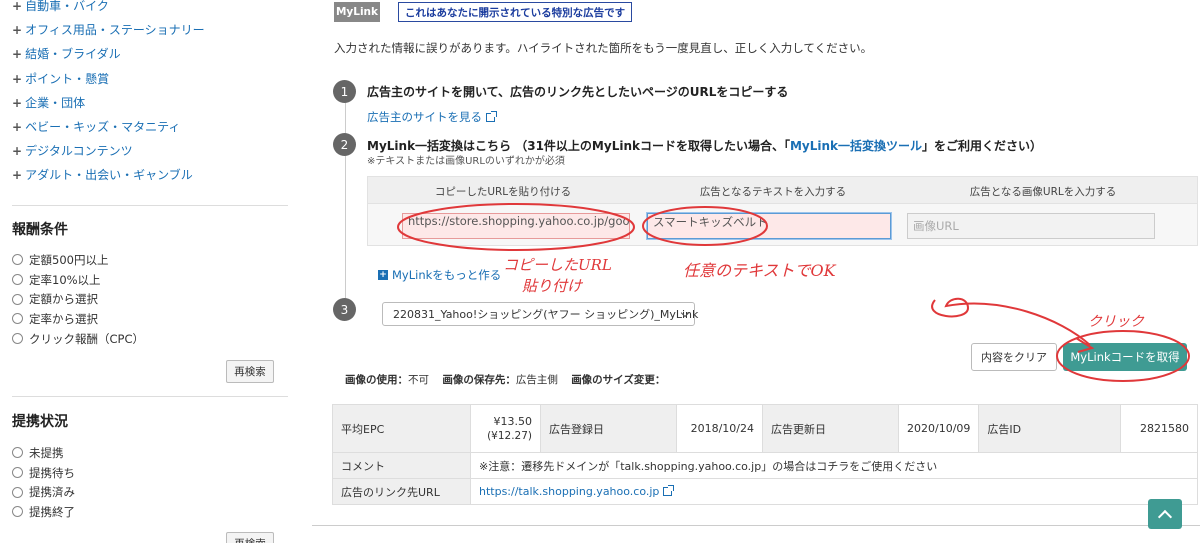  Describe the element at coordinates (466, 161) in the screenshot. I see `required-note: ※テキストまたは画像URLのいずれかが必須` at that location.